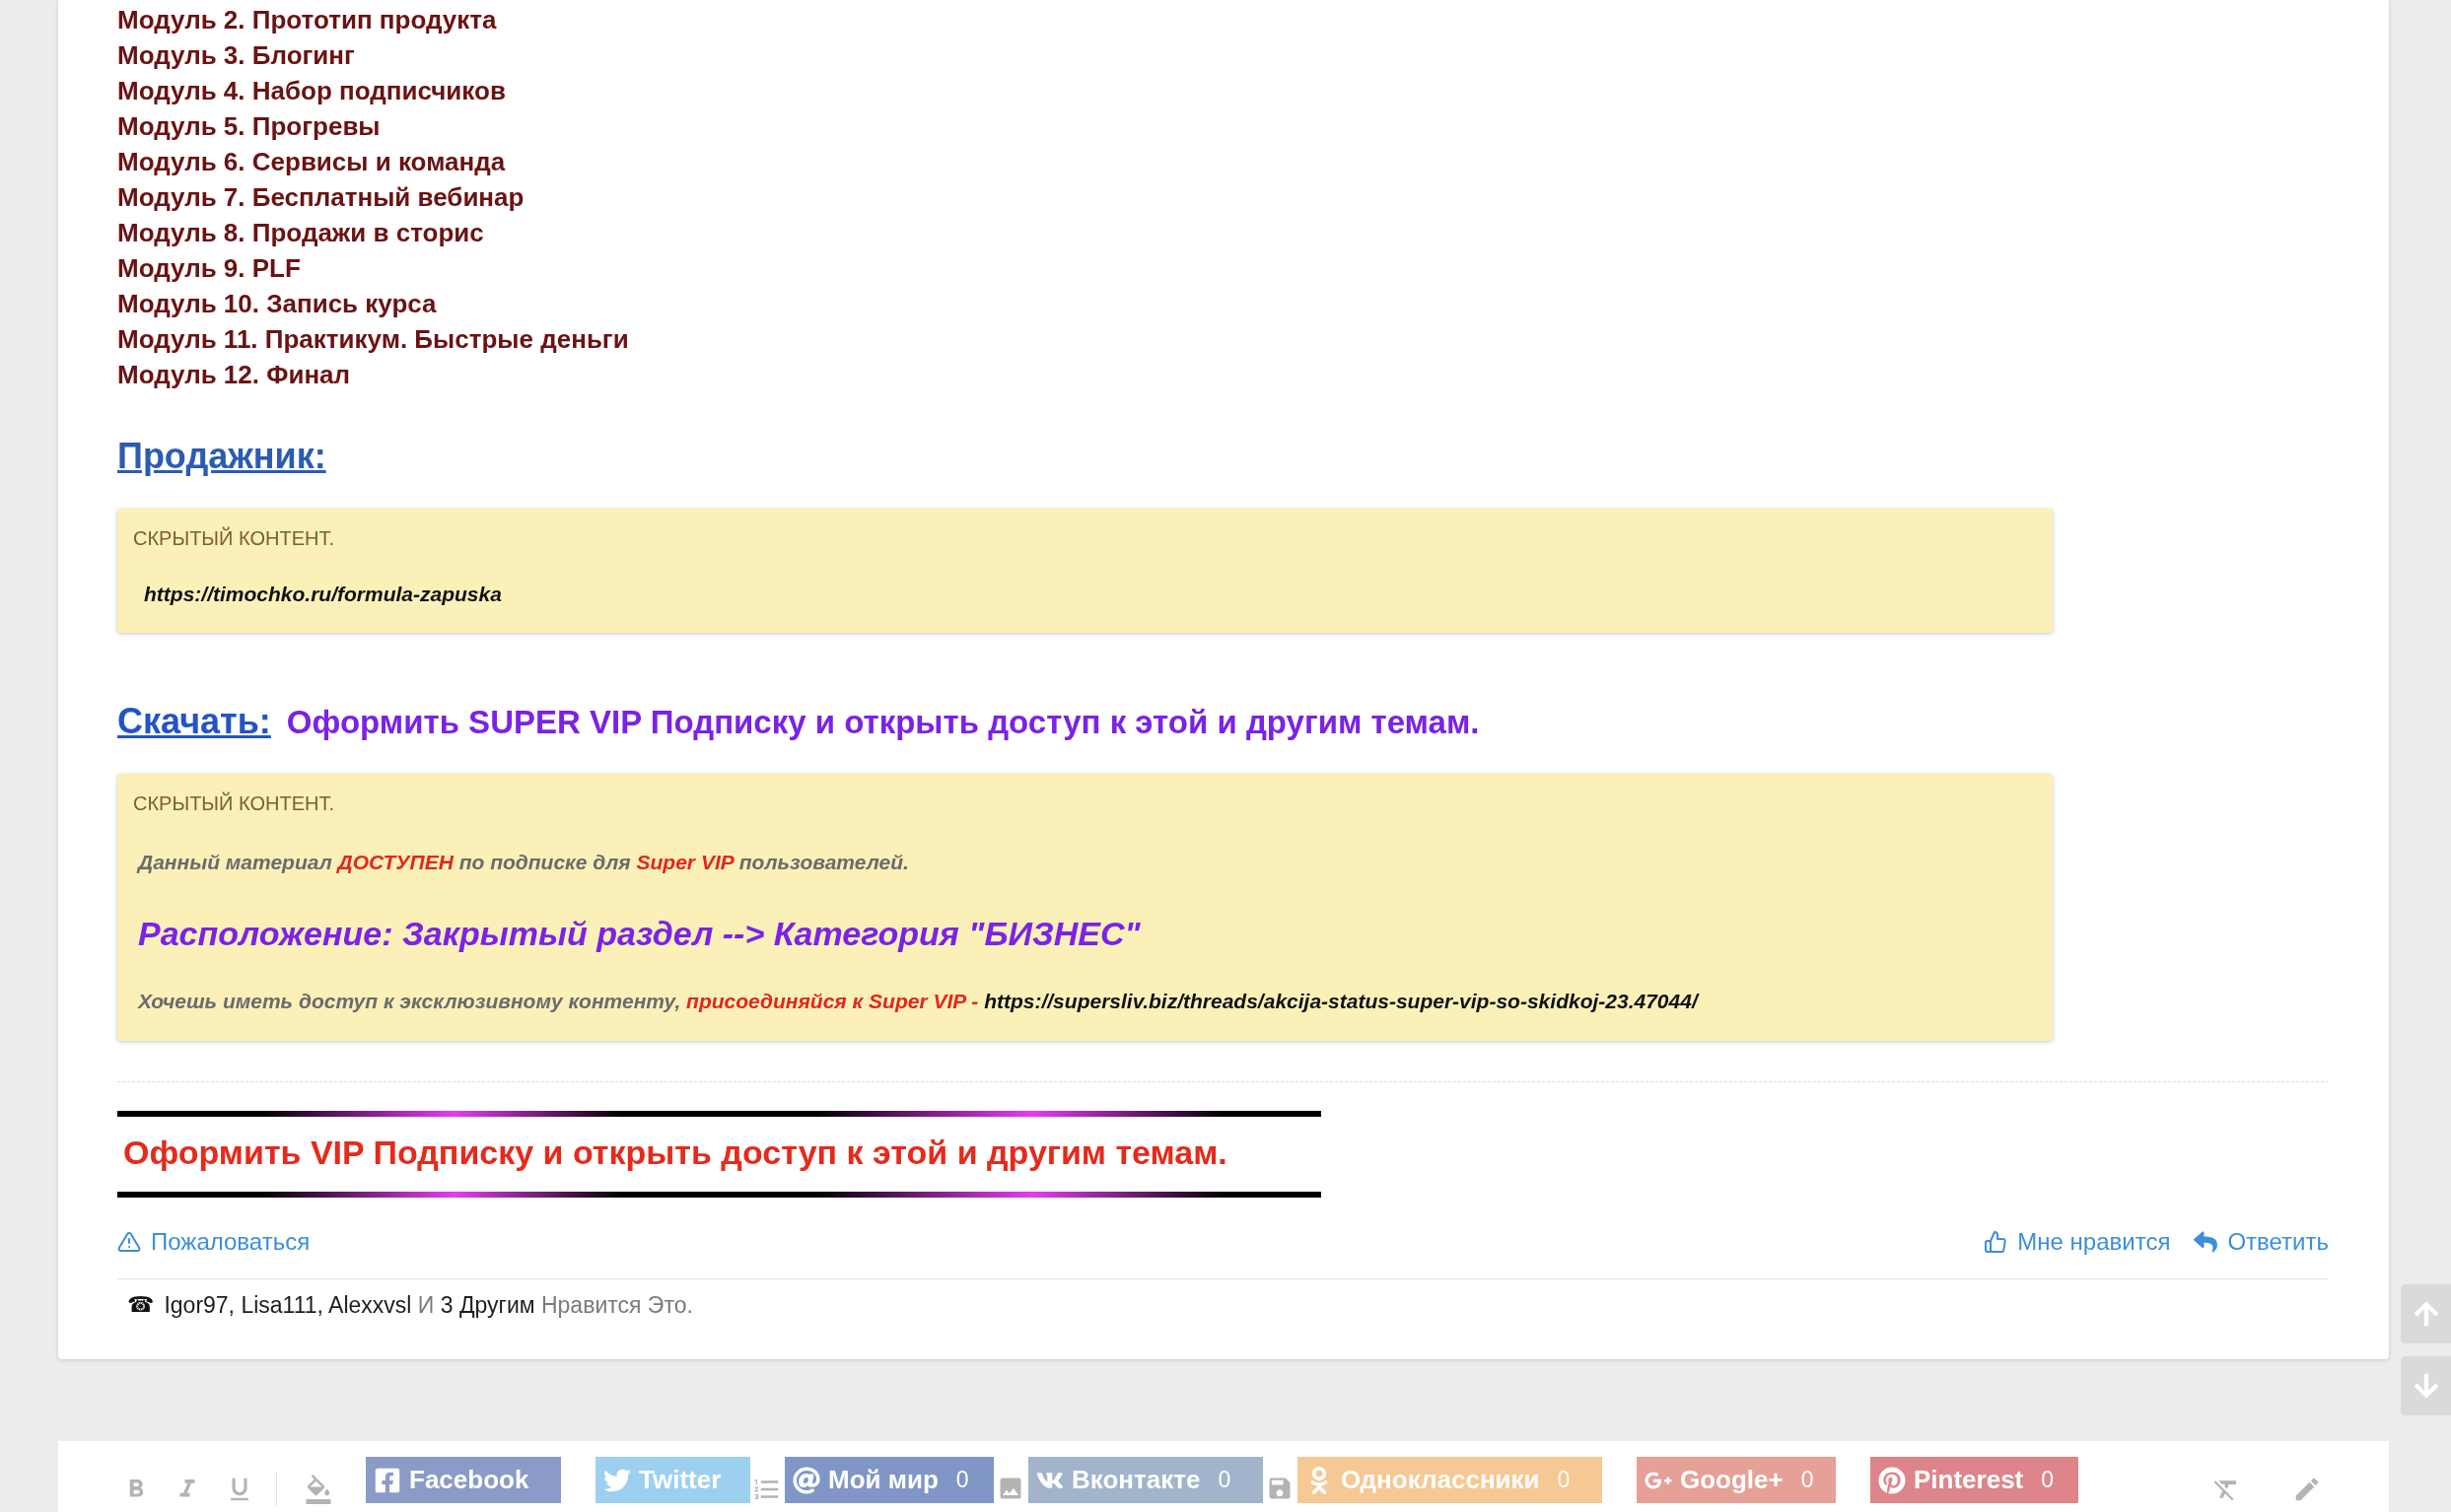  What do you see at coordinates (2206, 1242) in the screenshot?
I see `reply-icon` at bounding box center [2206, 1242].